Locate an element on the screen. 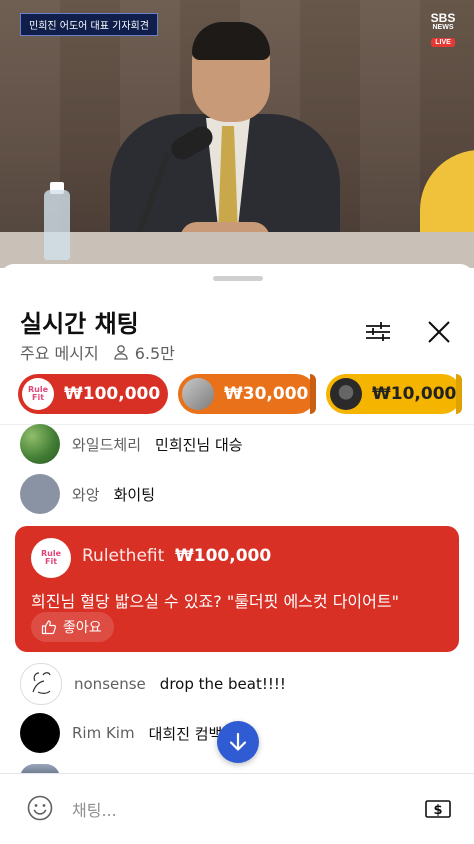 Image resolution: width=474 pixels, height=844 pixels. arrow-down-icon is located at coordinates (238, 741).